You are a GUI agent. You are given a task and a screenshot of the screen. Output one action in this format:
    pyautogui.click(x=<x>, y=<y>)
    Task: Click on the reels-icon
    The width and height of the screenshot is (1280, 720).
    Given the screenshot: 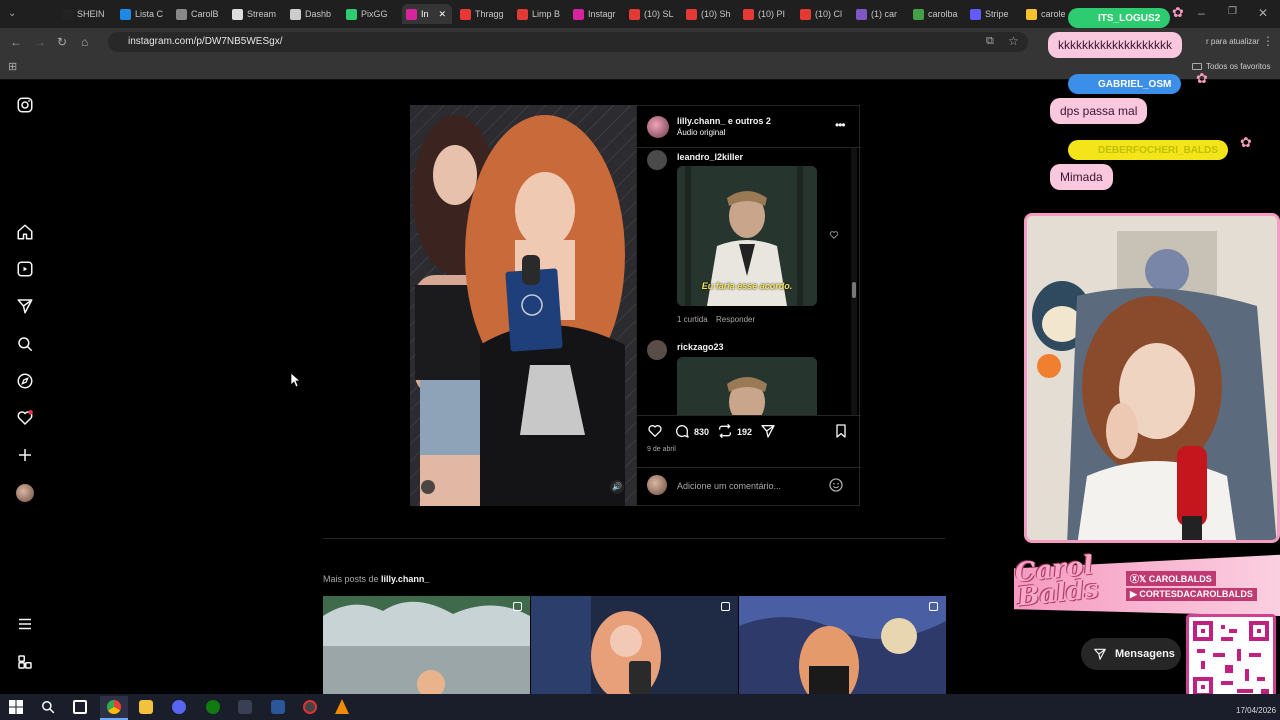 What is the action you would take?
    pyautogui.click(x=25, y=269)
    